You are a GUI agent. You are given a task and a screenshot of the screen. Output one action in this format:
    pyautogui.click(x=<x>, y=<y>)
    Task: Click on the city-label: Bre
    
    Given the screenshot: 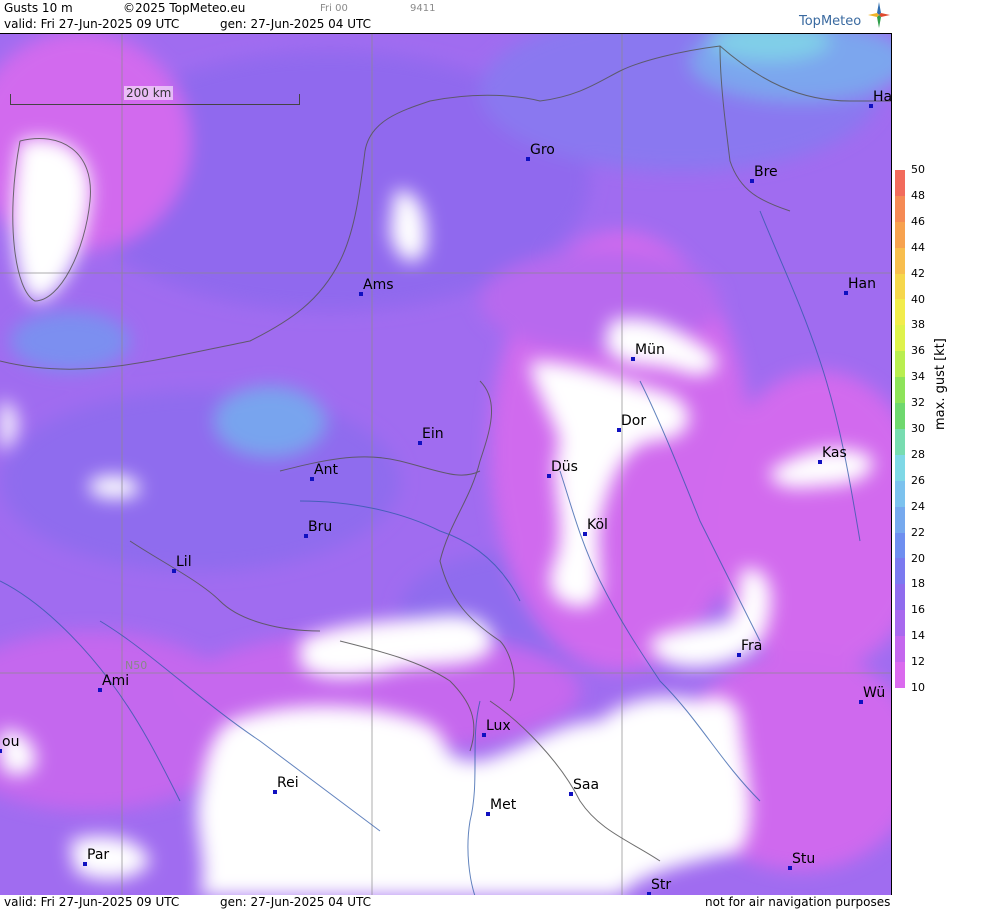 What is the action you would take?
    pyautogui.click(x=766, y=172)
    